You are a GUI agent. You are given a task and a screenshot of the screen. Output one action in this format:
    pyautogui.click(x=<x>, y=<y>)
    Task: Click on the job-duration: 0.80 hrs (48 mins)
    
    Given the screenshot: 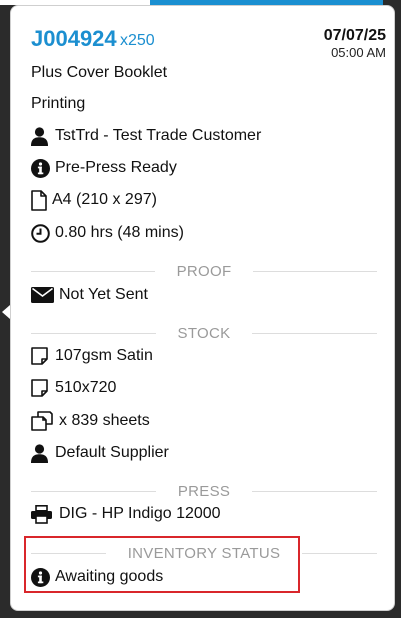 What is the action you would take?
    pyautogui.click(x=119, y=232)
    